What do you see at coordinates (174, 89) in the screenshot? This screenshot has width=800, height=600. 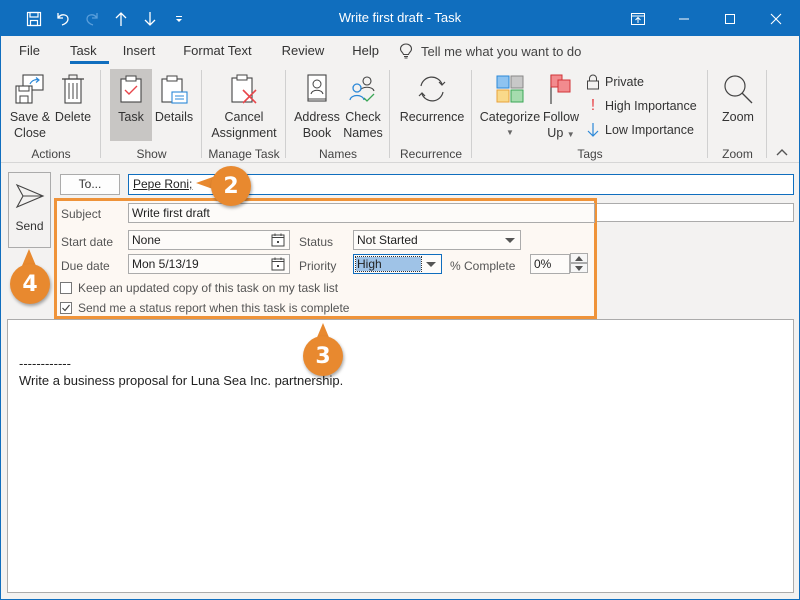 I see `details-clipboard-icon` at bounding box center [174, 89].